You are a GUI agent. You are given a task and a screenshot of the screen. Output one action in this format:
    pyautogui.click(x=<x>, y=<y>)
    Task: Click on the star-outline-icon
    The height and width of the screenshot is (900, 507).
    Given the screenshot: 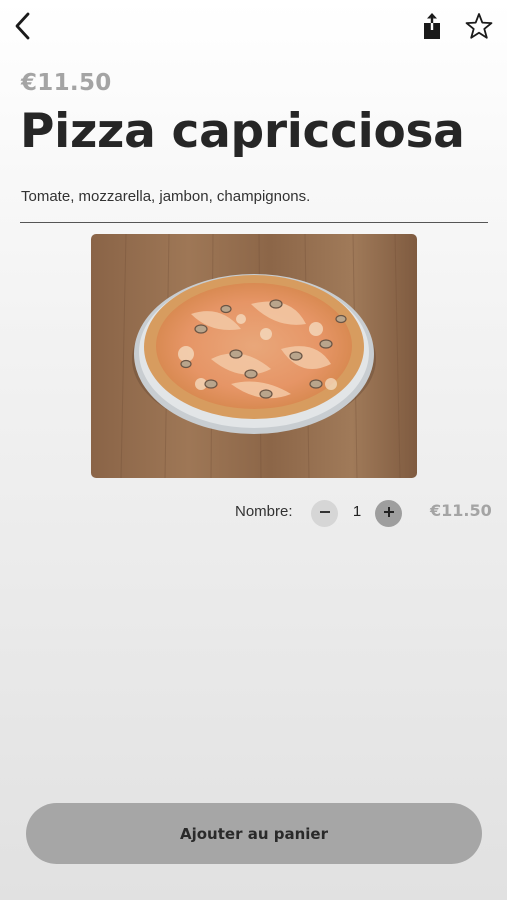 What is the action you would take?
    pyautogui.click(x=479, y=28)
    